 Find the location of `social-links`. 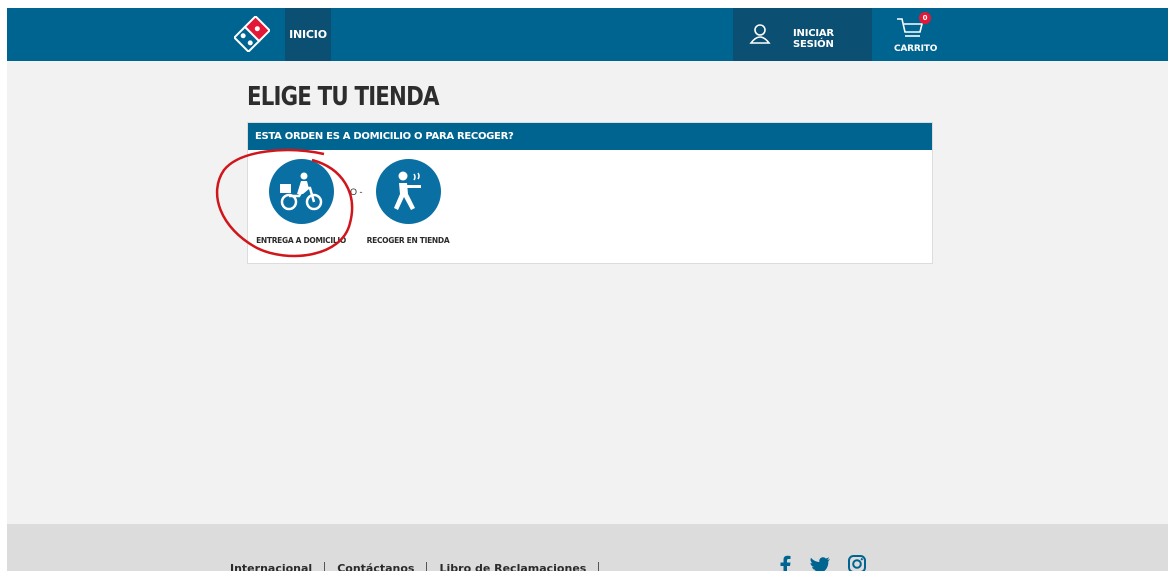

social-links is located at coordinates (822, 562).